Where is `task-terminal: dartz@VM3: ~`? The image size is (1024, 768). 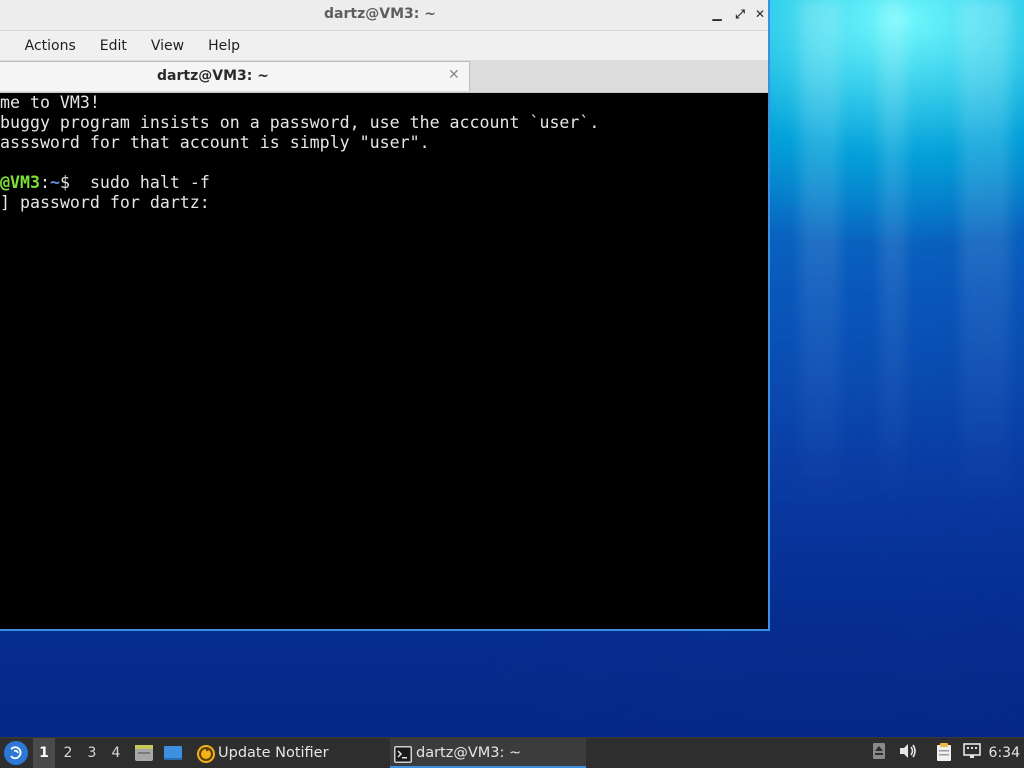
task-terminal: dartz@VM3: ~ is located at coordinates (488, 753).